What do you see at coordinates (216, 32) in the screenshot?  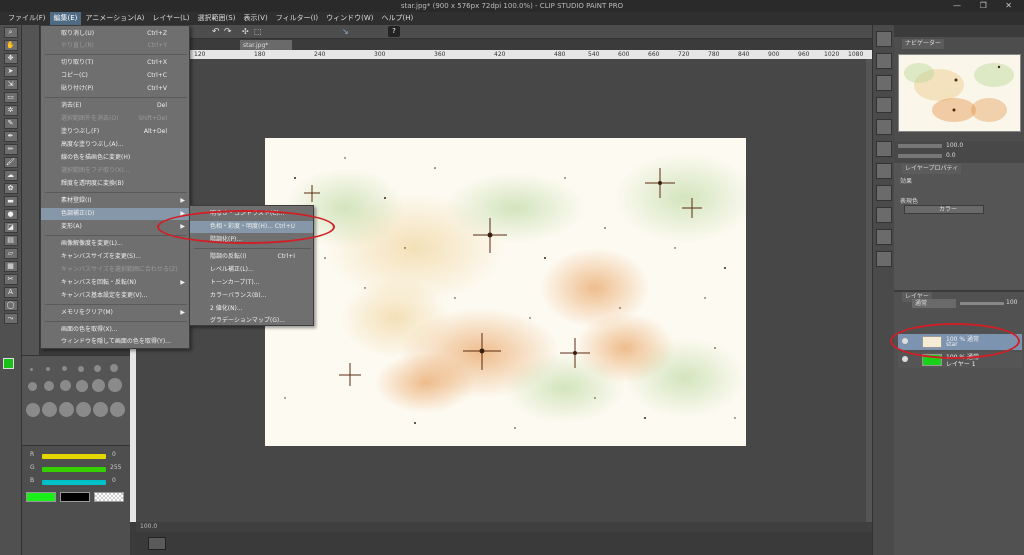 I see `undo-icon: ↶` at bounding box center [216, 32].